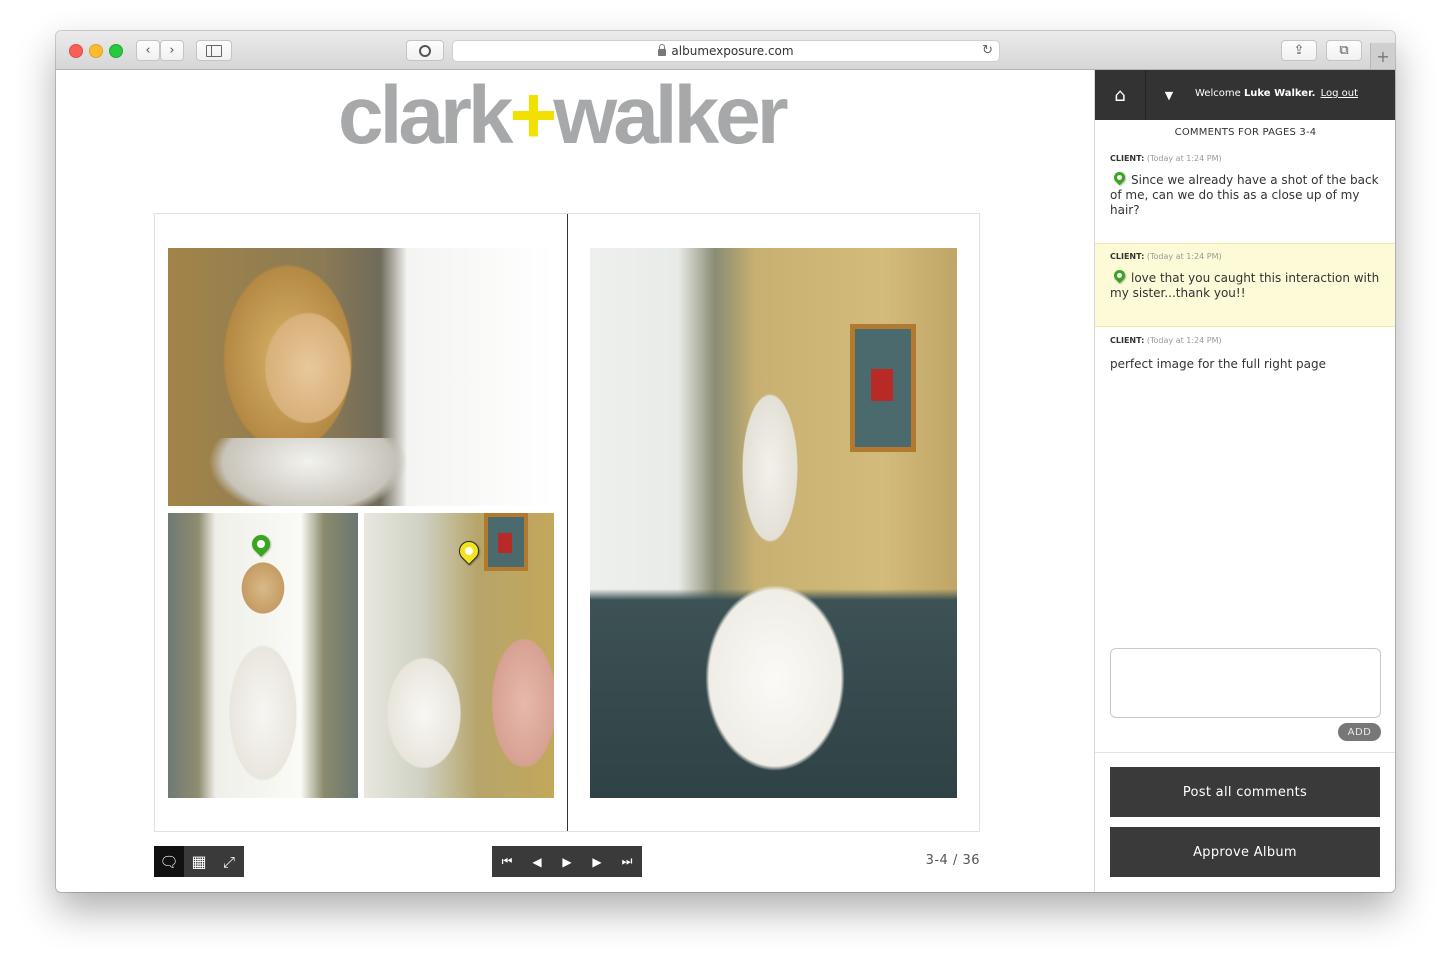 This screenshot has width=1451, height=972. I want to click on next-page-button: ▶, so click(597, 861).